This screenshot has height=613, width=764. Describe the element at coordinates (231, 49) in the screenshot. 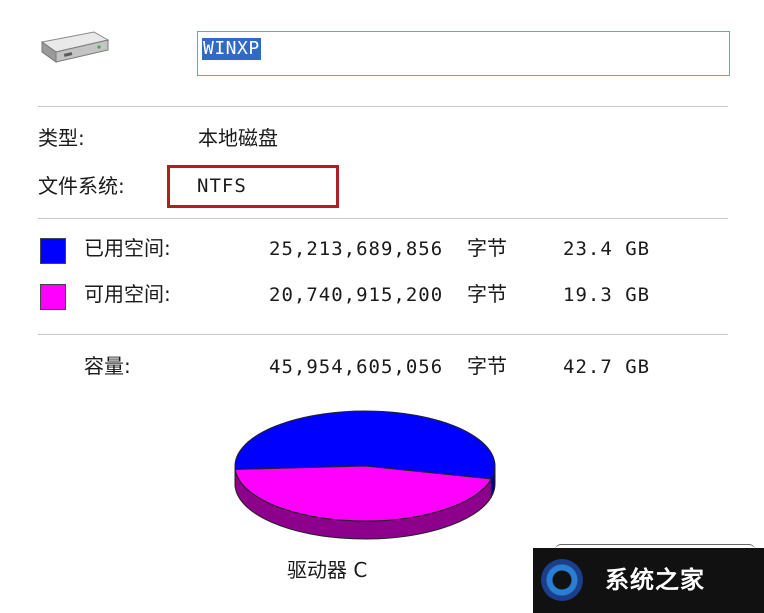

I see `volume-name-selected-text: WINXP` at that location.